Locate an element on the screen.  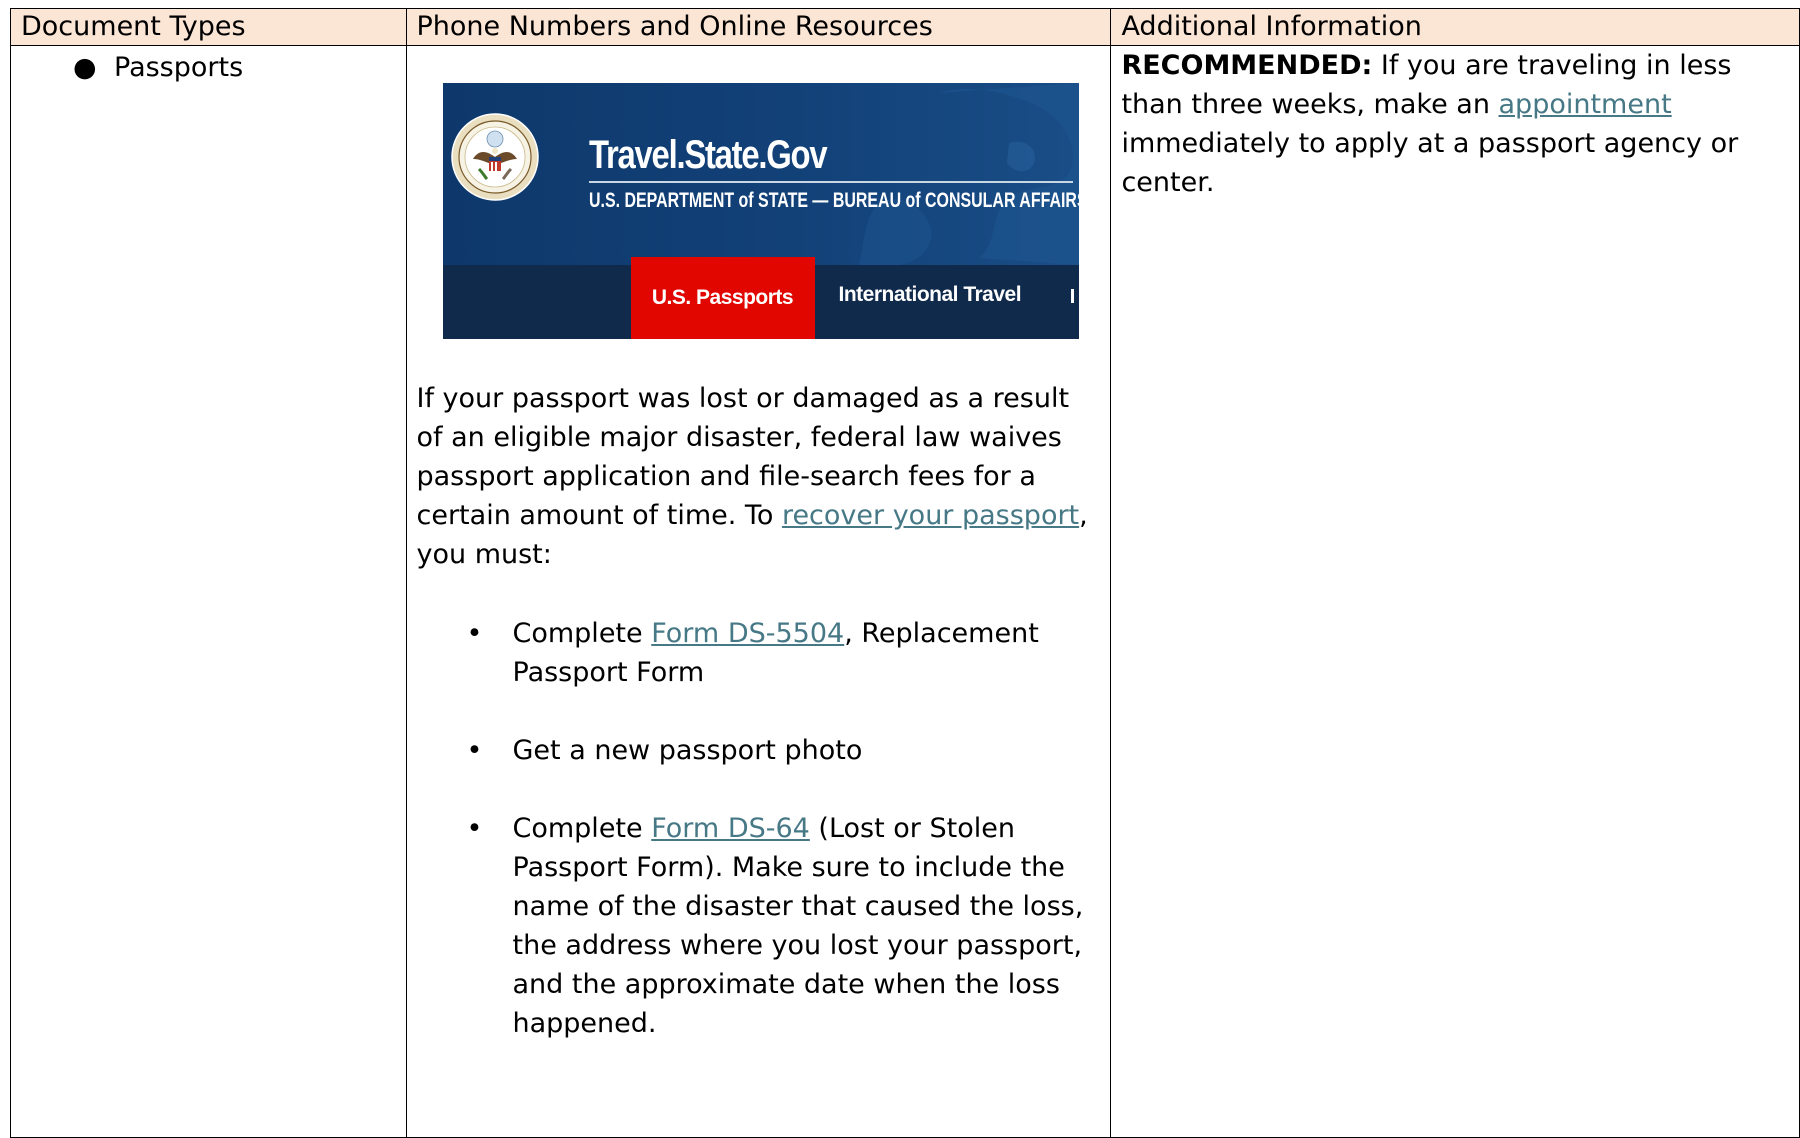
header-additional-information: Additional Information is located at coordinates (1455, 27).